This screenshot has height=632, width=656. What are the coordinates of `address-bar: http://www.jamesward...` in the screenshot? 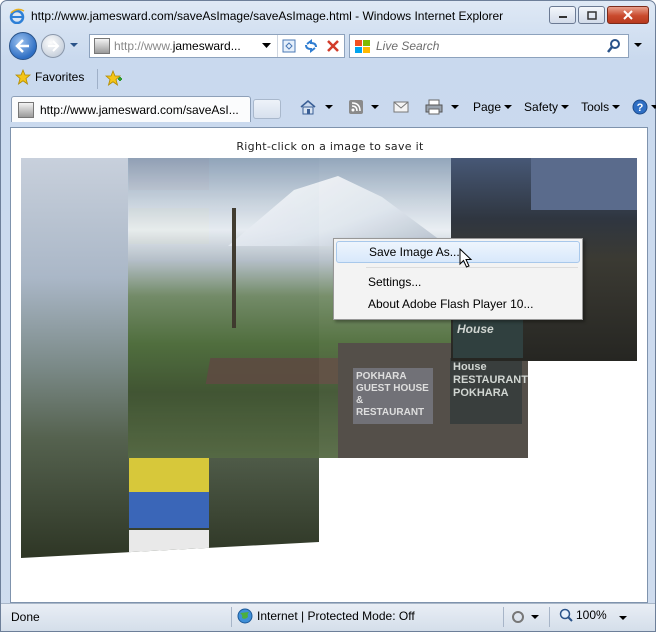 It's located at (217, 46).